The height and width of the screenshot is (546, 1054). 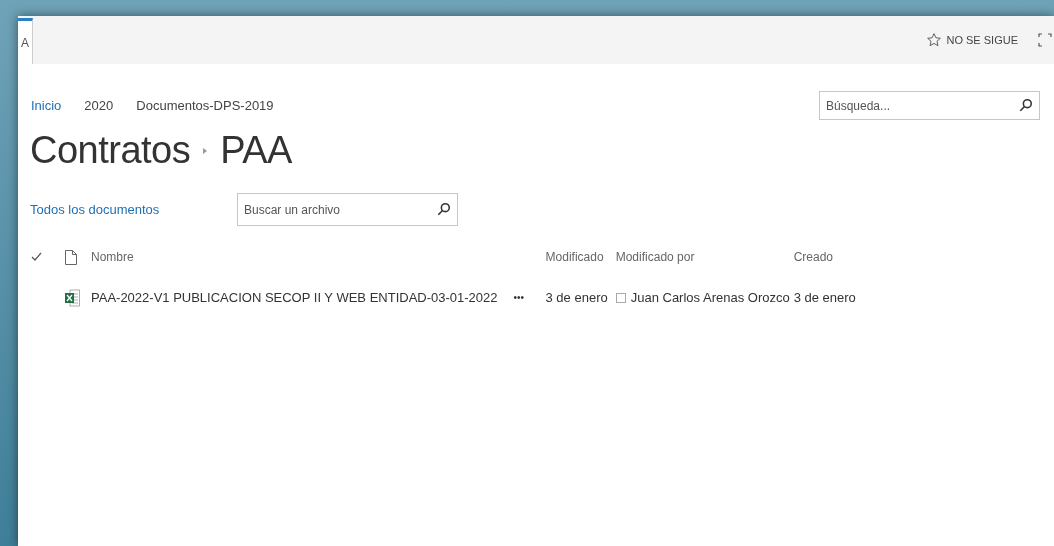 What do you see at coordinates (824, 298) in the screenshot?
I see `created-date: 3 de enero` at bounding box center [824, 298].